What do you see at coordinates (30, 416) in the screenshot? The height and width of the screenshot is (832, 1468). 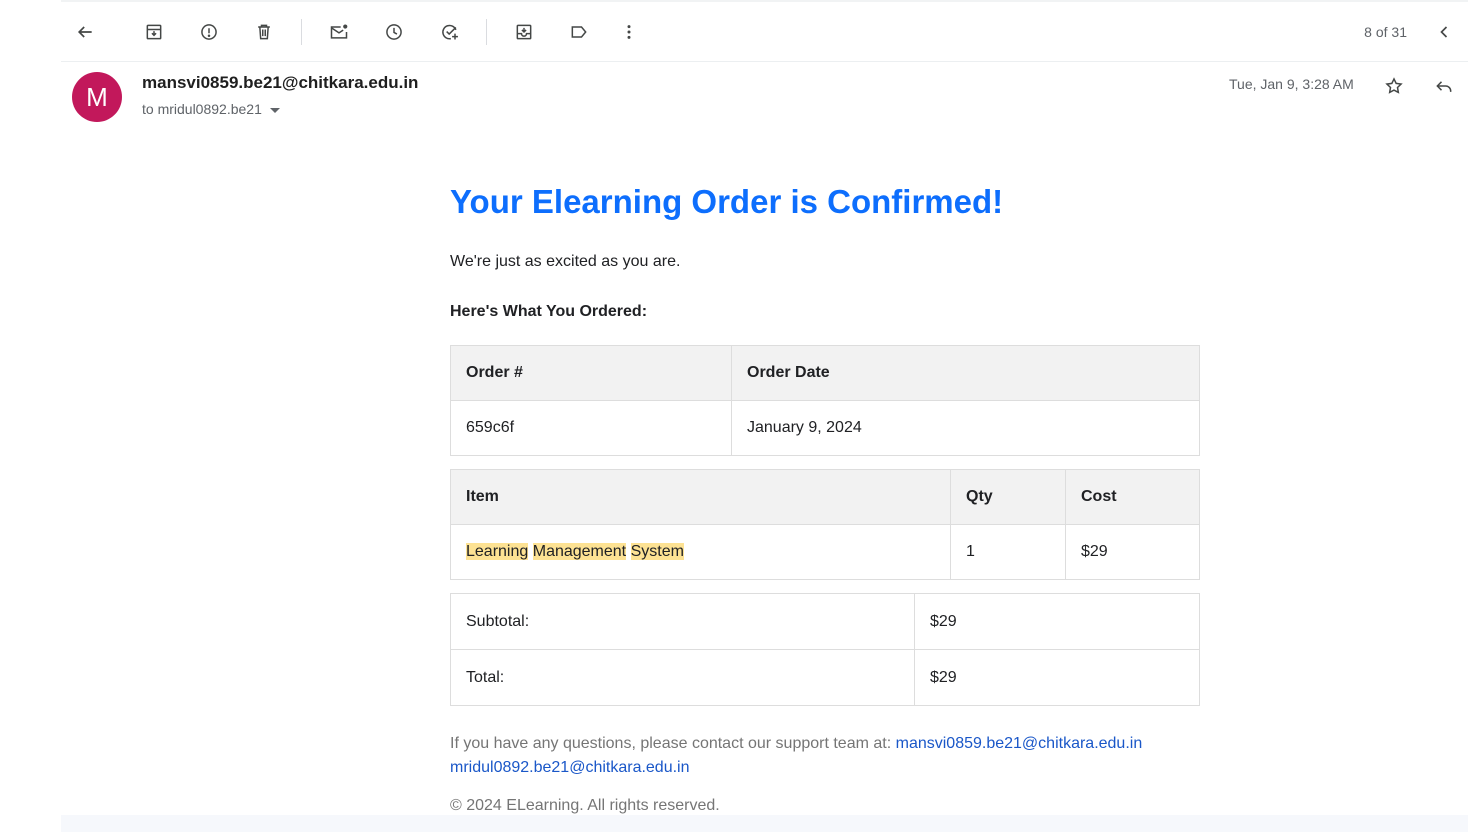 I see `left-gutter` at bounding box center [30, 416].